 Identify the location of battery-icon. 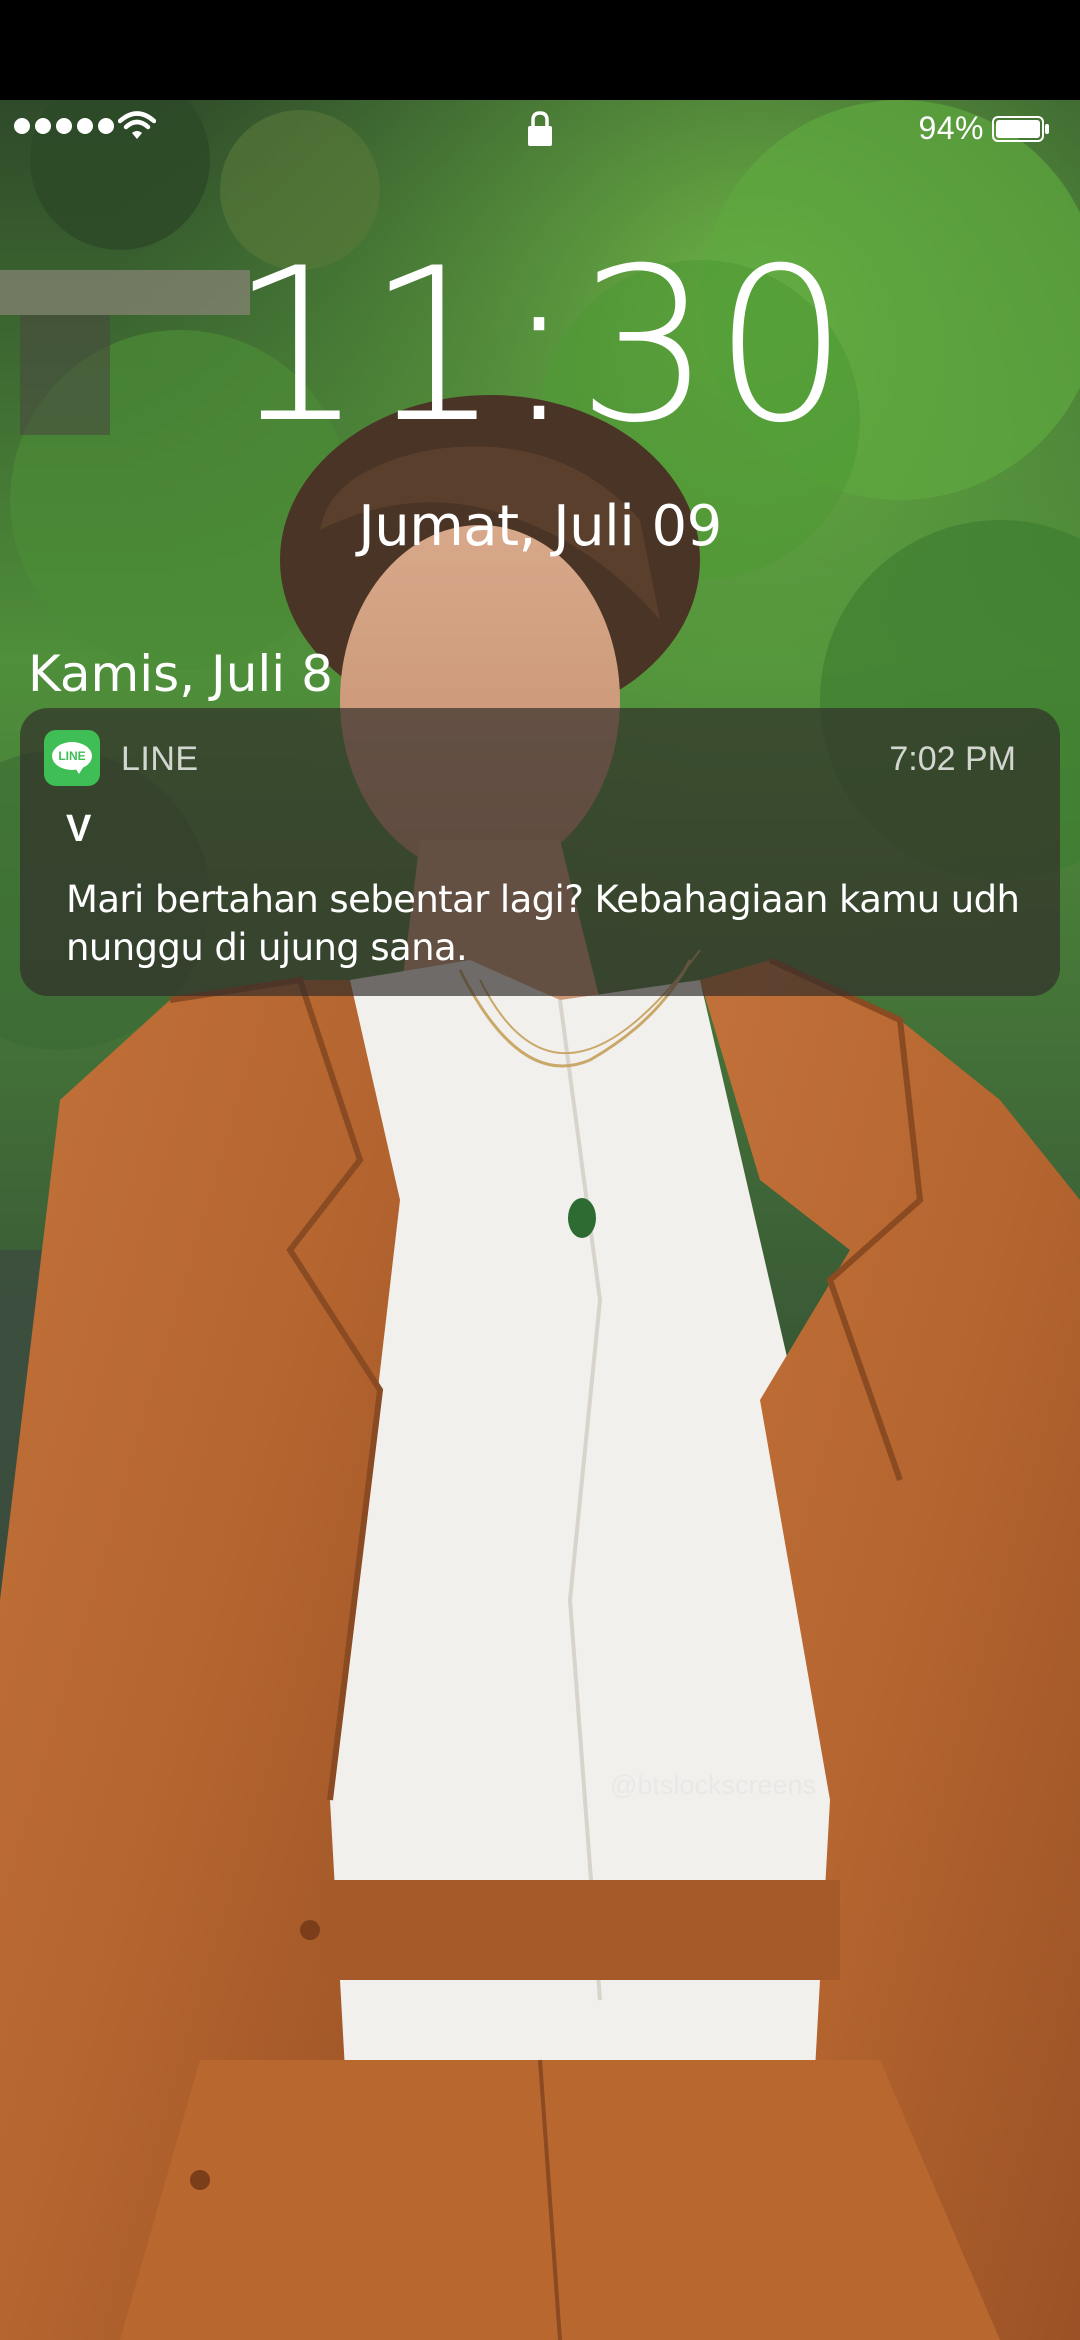
(1020, 129).